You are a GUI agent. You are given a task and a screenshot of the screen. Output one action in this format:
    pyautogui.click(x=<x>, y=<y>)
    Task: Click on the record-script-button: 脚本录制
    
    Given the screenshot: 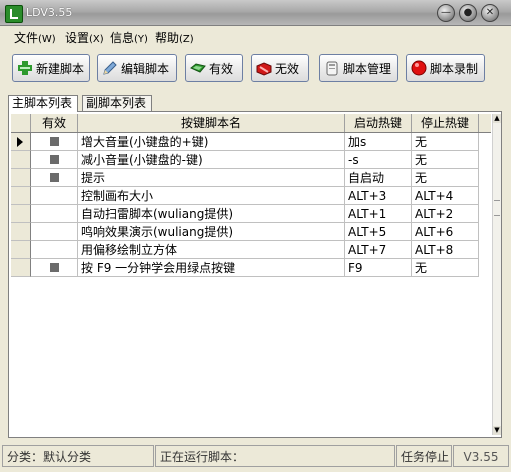 What is the action you would take?
    pyautogui.click(x=445, y=68)
    